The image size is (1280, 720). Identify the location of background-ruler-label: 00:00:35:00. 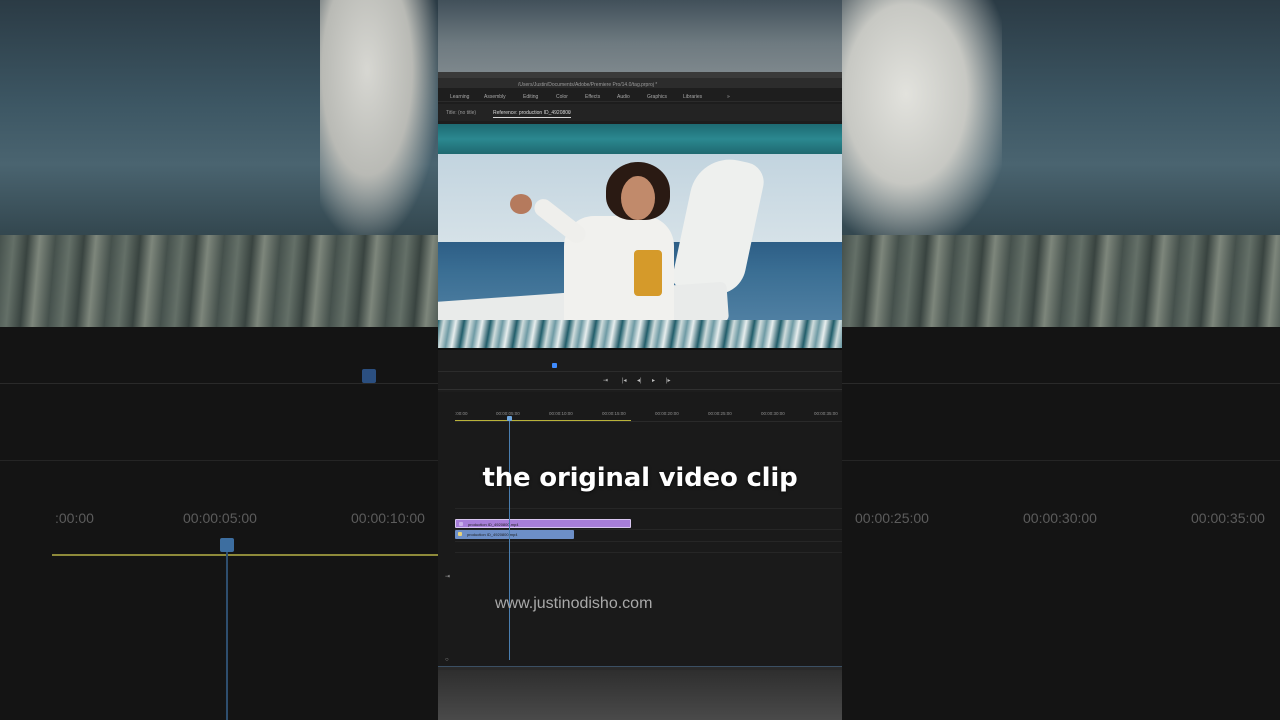
(1228, 518).